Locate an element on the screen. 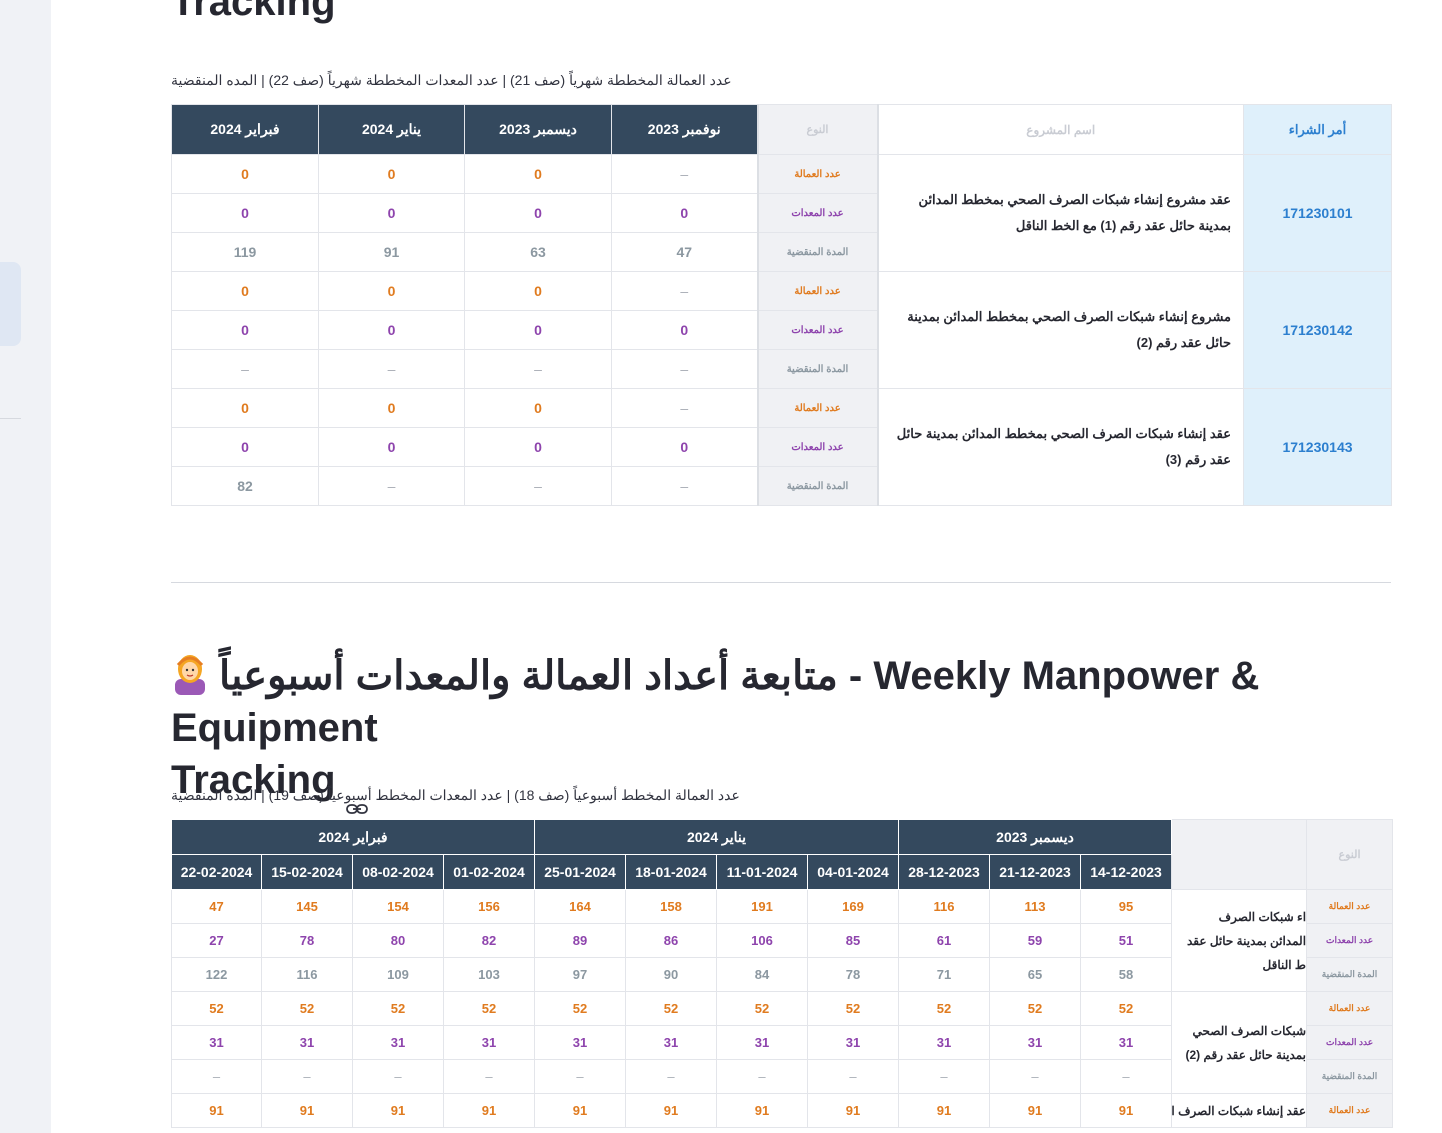  week-date-header: 14-12-2023 is located at coordinates (1126, 872).